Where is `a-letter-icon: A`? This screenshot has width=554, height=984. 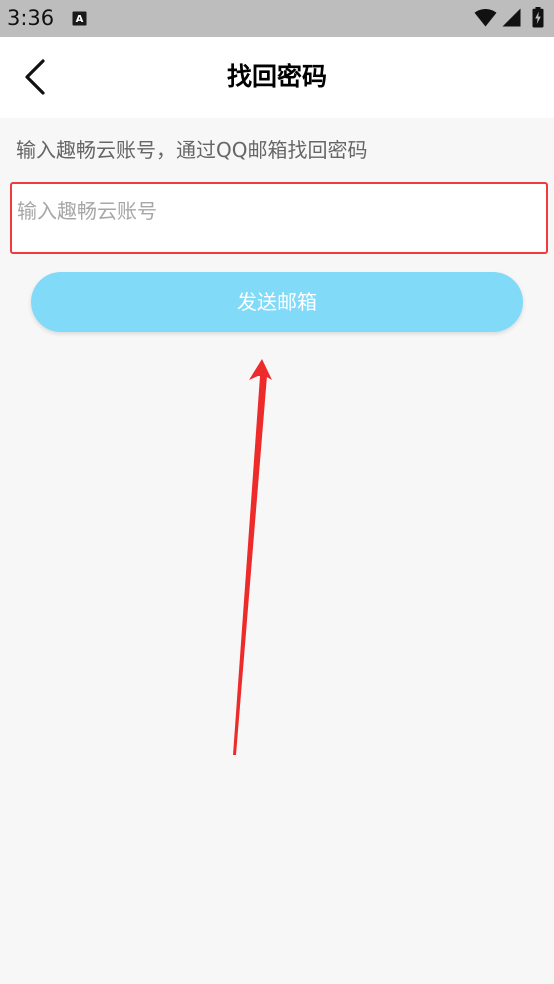
a-letter-icon: A is located at coordinates (79, 18).